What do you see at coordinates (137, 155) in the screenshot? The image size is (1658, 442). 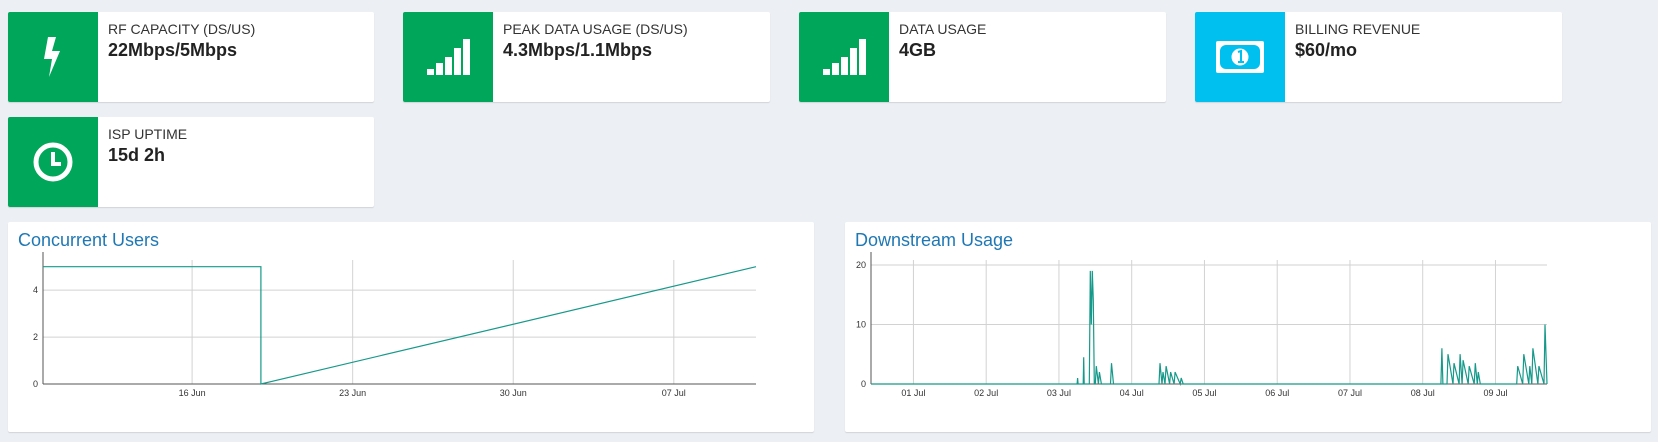 I see `info-box-value: 15d 2h` at bounding box center [137, 155].